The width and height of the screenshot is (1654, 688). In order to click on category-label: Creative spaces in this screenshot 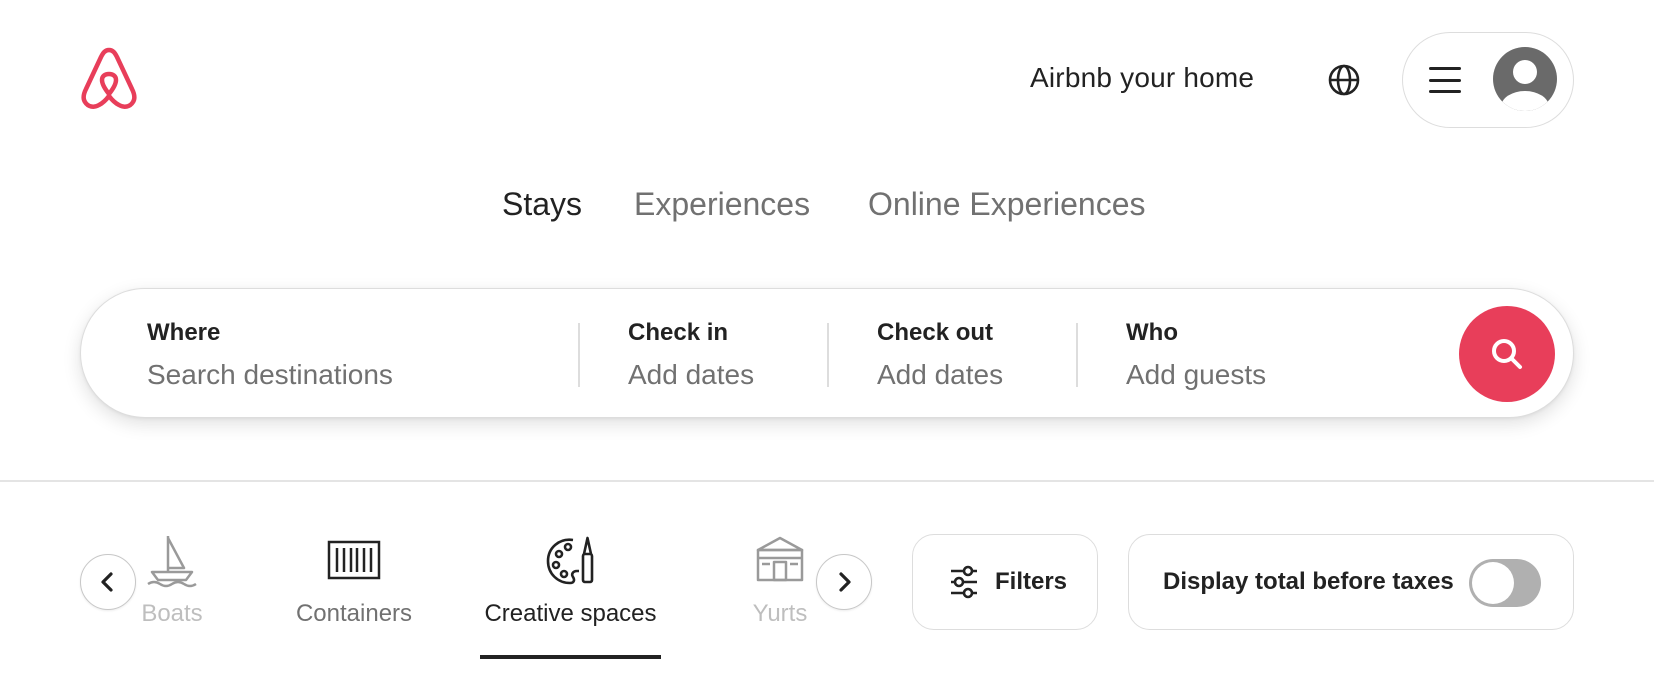, I will do `click(570, 613)`.